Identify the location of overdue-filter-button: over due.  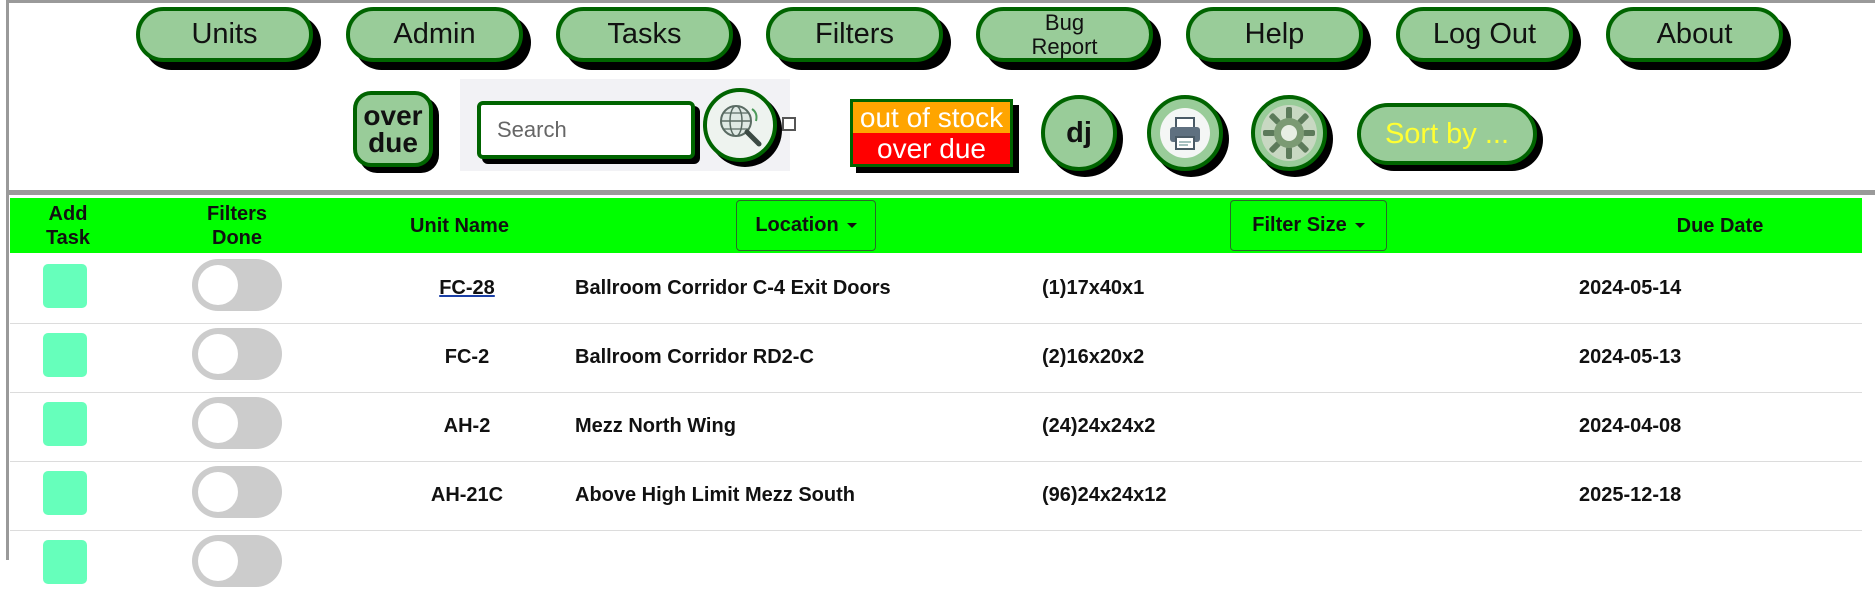
(393, 129).